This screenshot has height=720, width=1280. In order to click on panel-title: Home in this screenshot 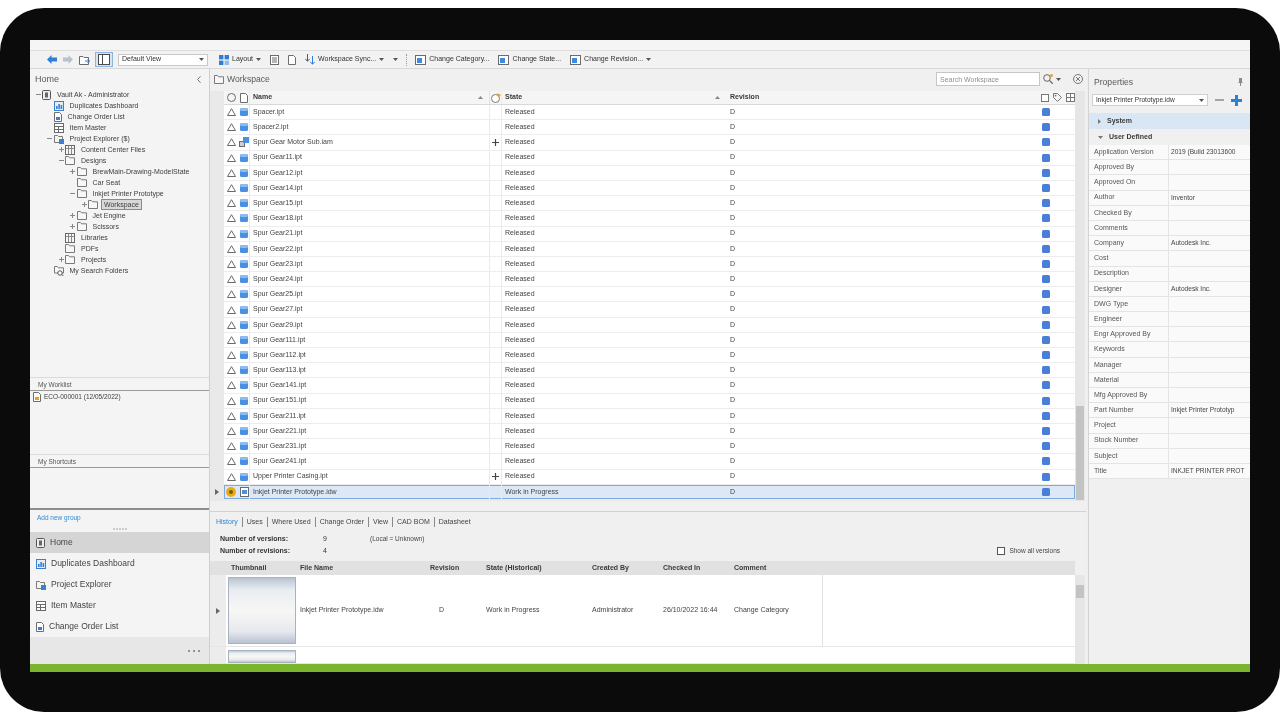, I will do `click(47, 79)`.